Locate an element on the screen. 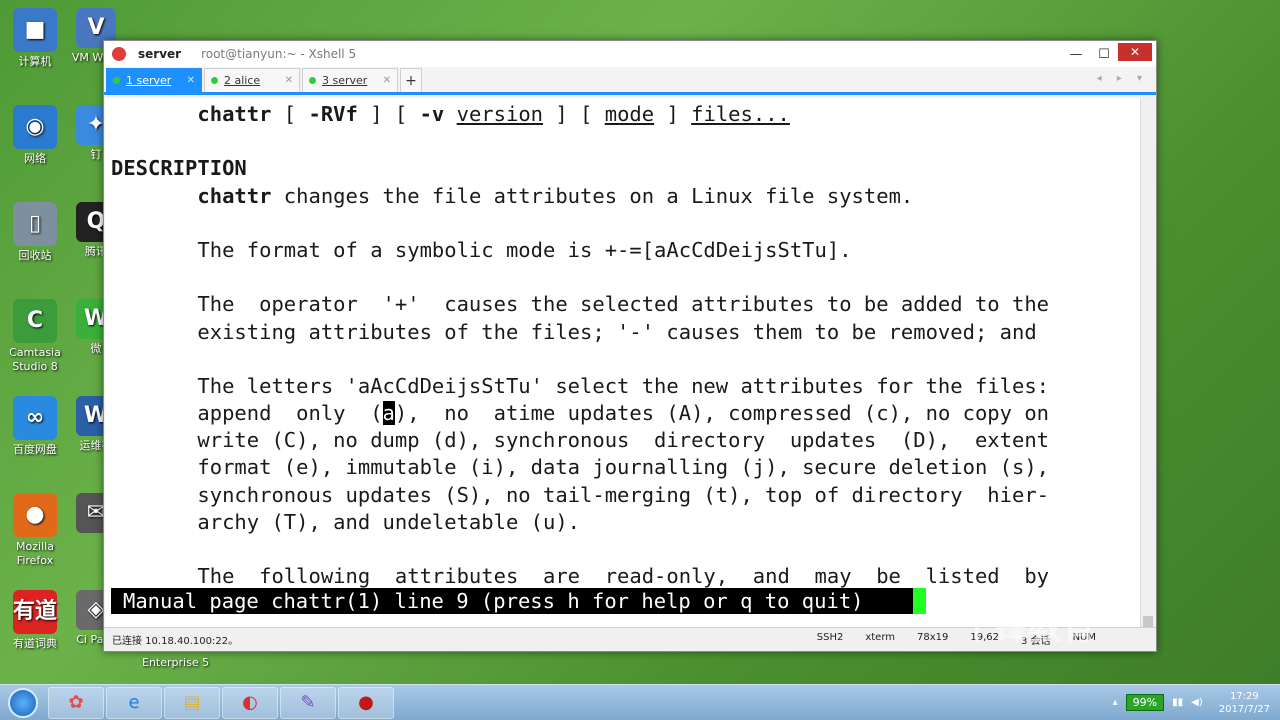 This screenshot has height=720, width=1280. close-button: ✕ is located at coordinates (1135, 52).